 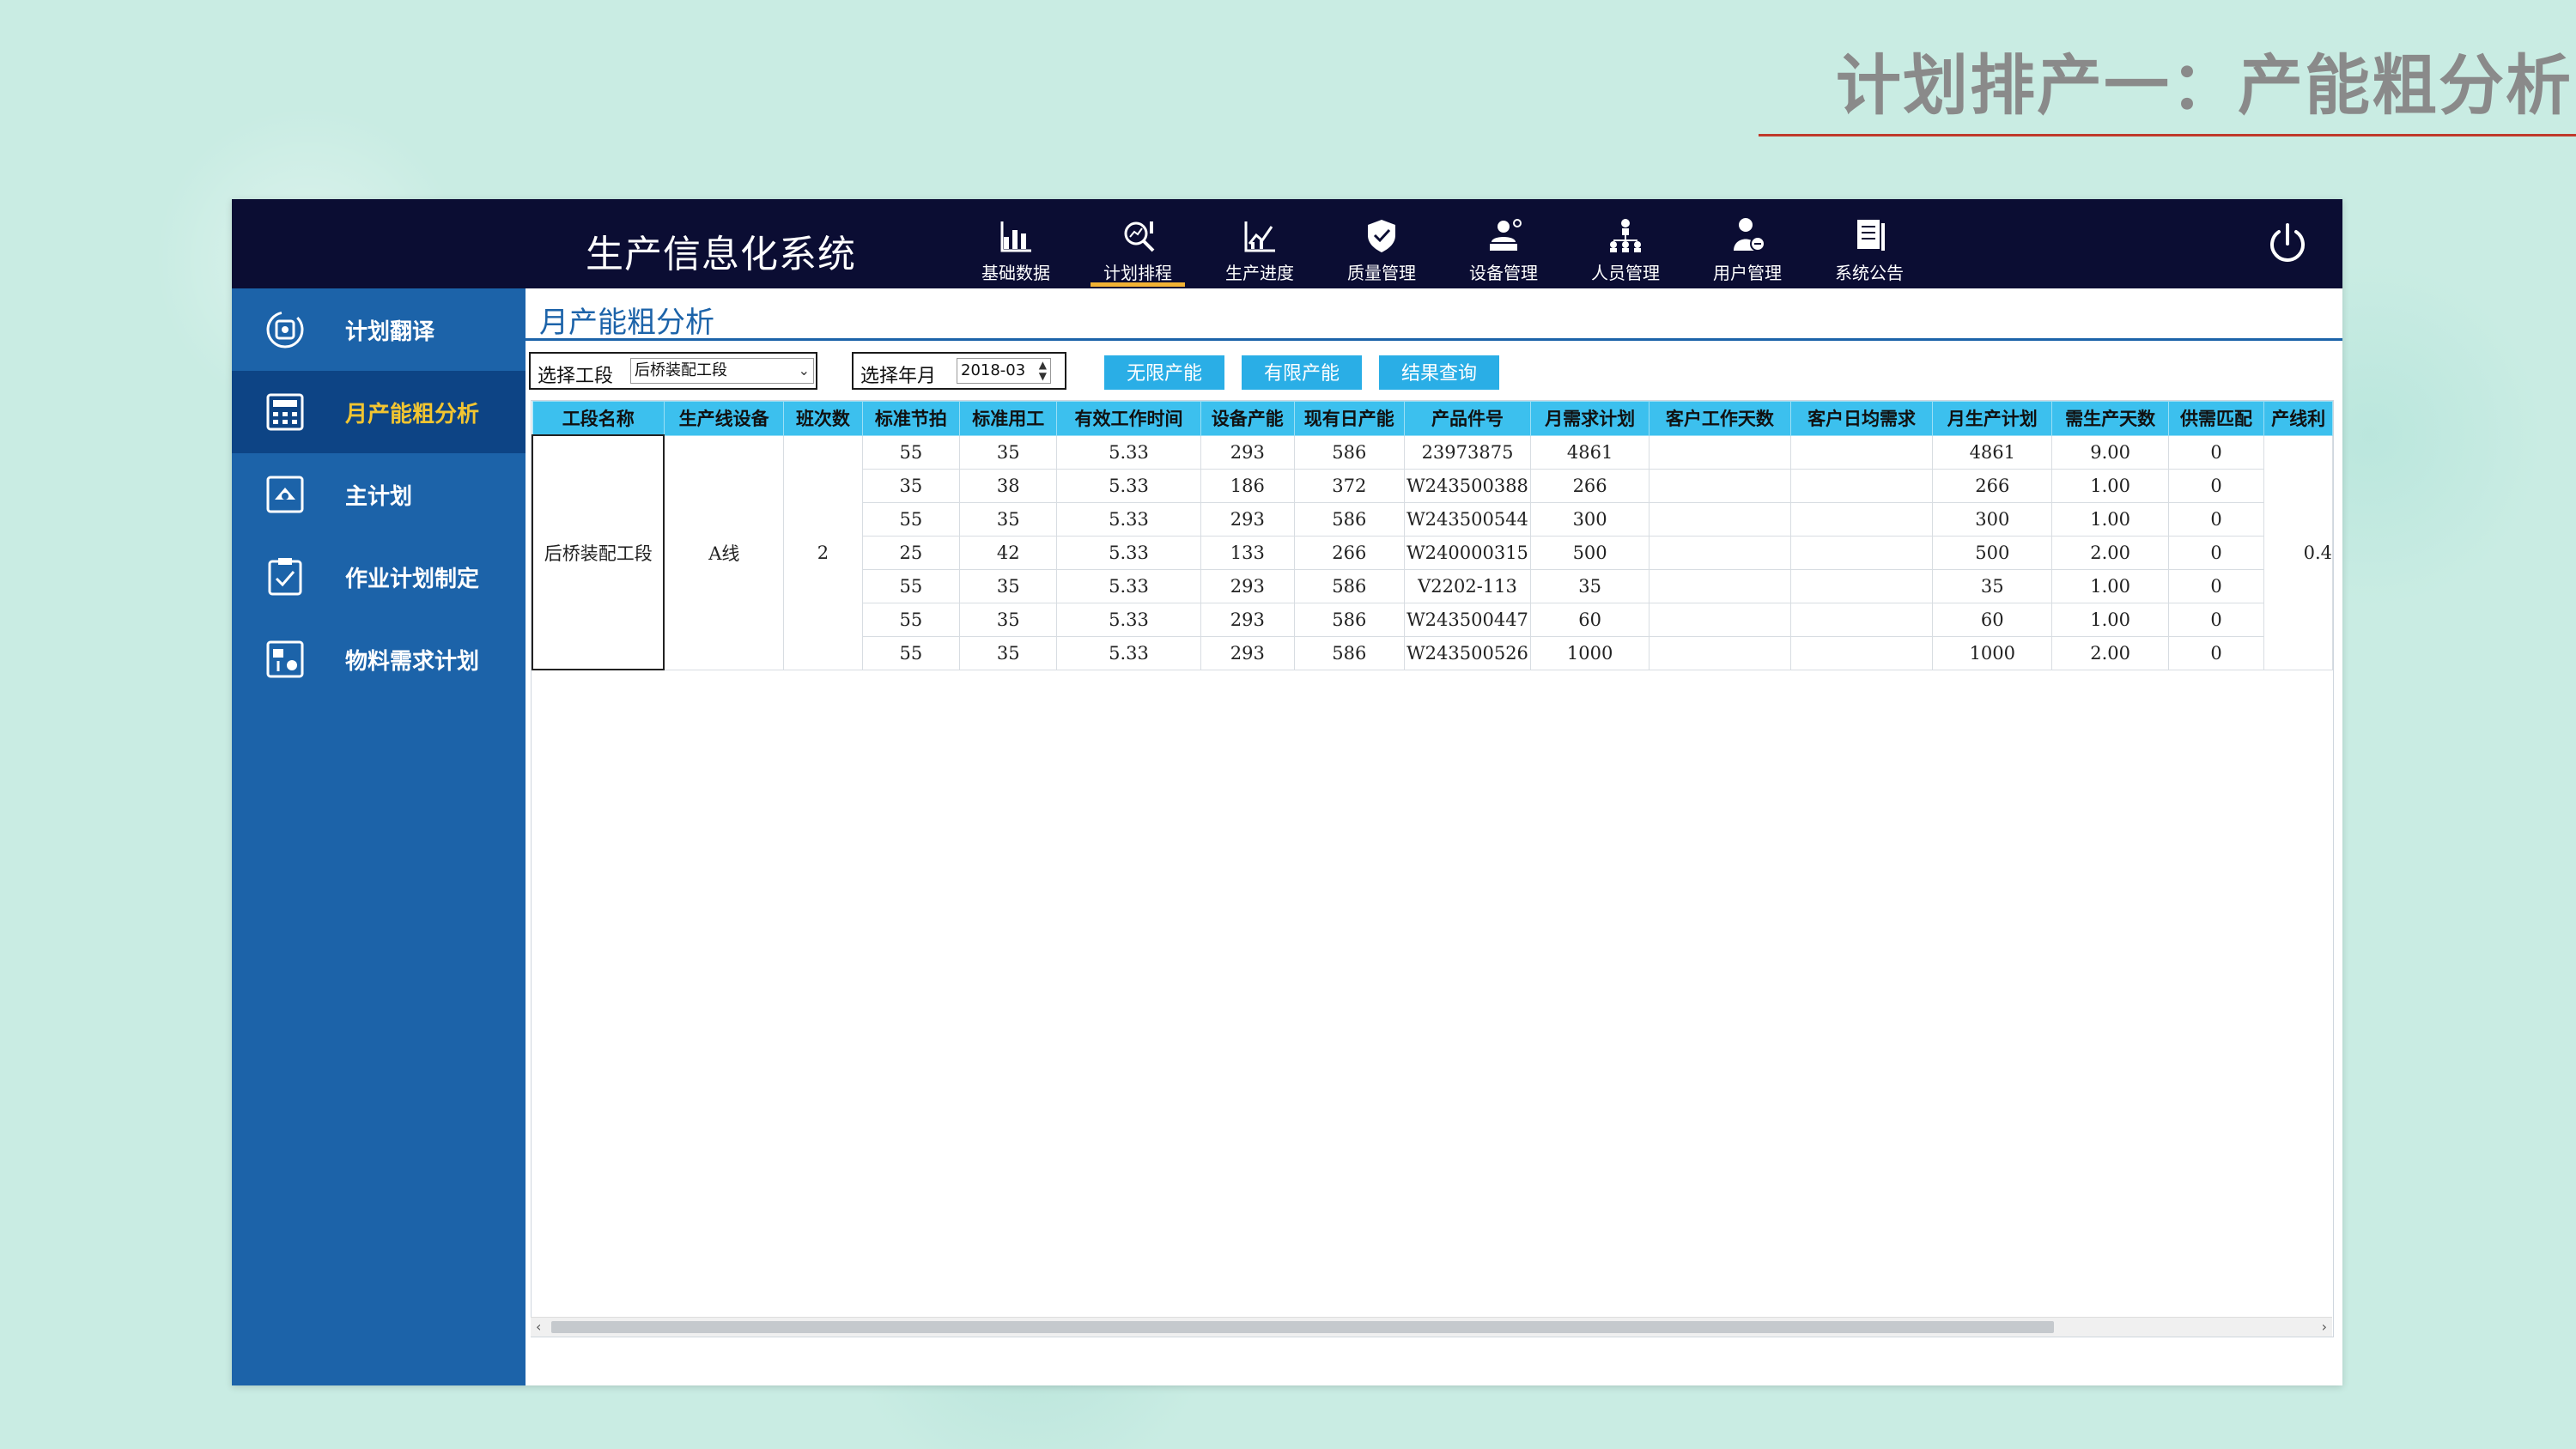 What do you see at coordinates (681, 370) in the screenshot?
I see `section-select-value: 后桥装配工段` at bounding box center [681, 370].